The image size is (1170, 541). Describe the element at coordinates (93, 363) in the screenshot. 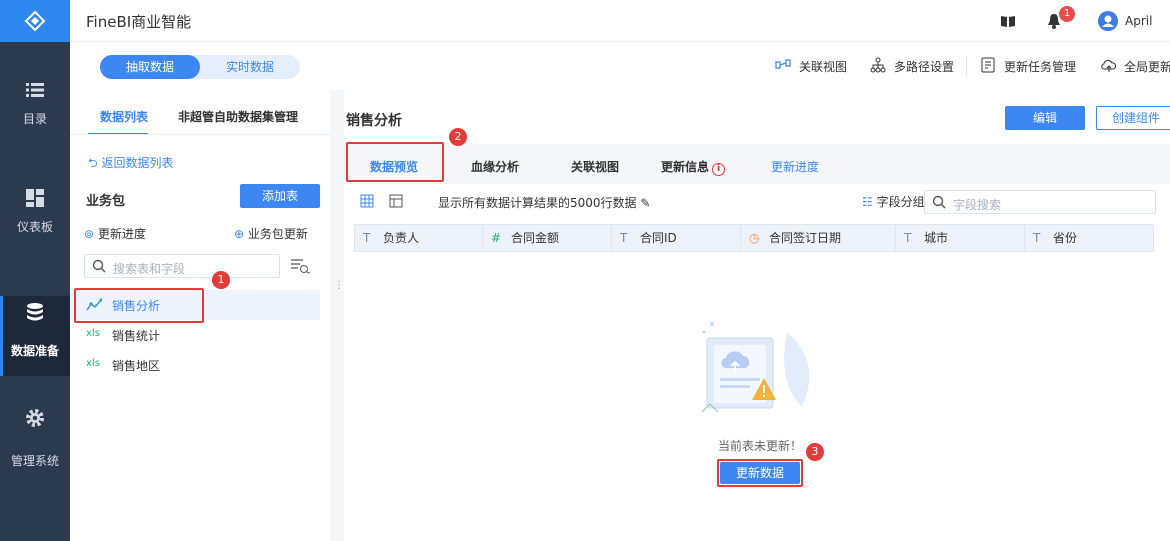

I see `xls-icon: xls` at that location.